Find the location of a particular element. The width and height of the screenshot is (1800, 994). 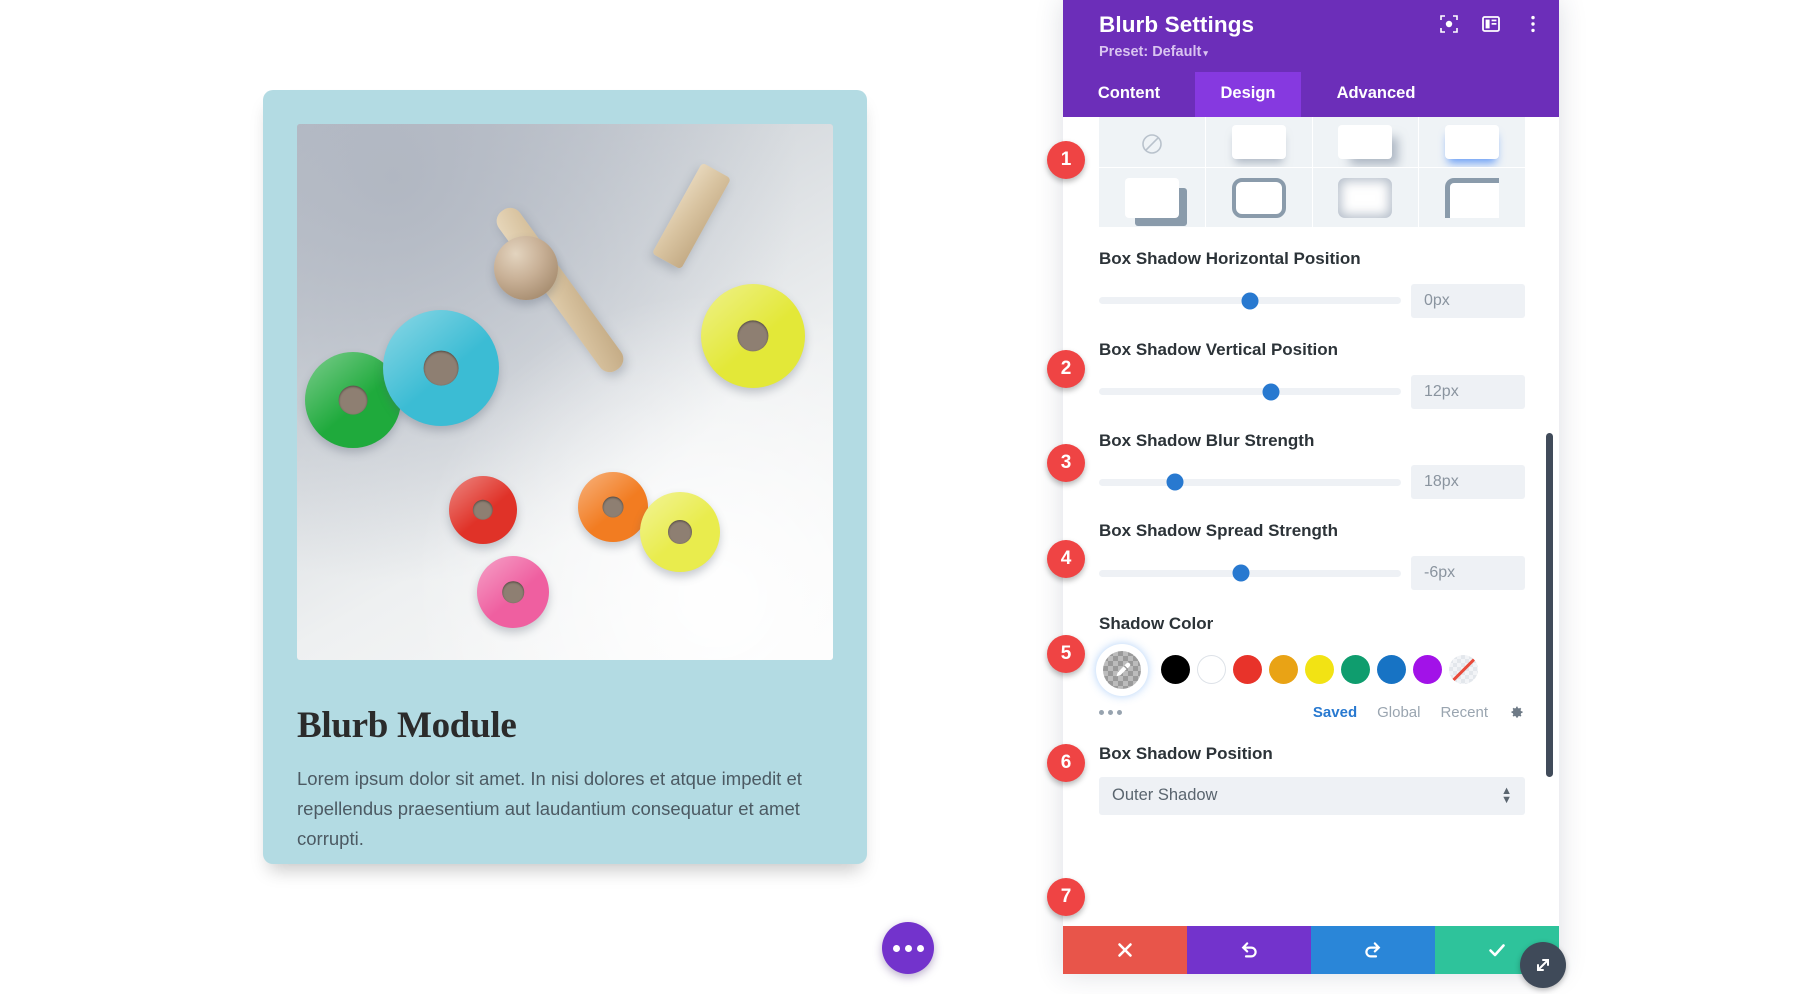

control-box-shadow-horizontal-position: Box Shadow Horizontal Position 0px is located at coordinates (1312, 283).